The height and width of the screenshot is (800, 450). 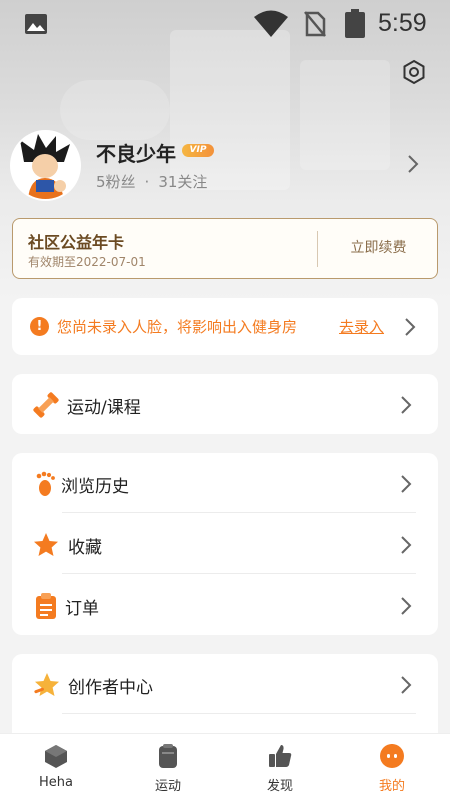 What do you see at coordinates (402, 23) in the screenshot?
I see `clock-time: 5:59` at bounding box center [402, 23].